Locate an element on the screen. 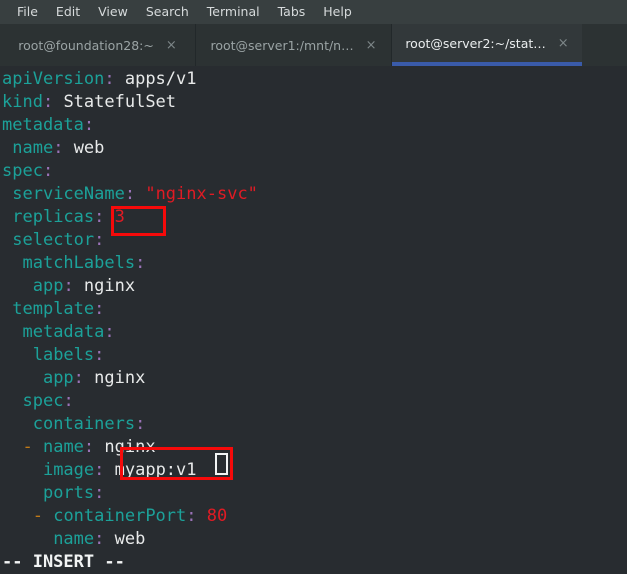 The image size is (627, 574). yaml-line: - containerPort: 80 is located at coordinates (313, 516).